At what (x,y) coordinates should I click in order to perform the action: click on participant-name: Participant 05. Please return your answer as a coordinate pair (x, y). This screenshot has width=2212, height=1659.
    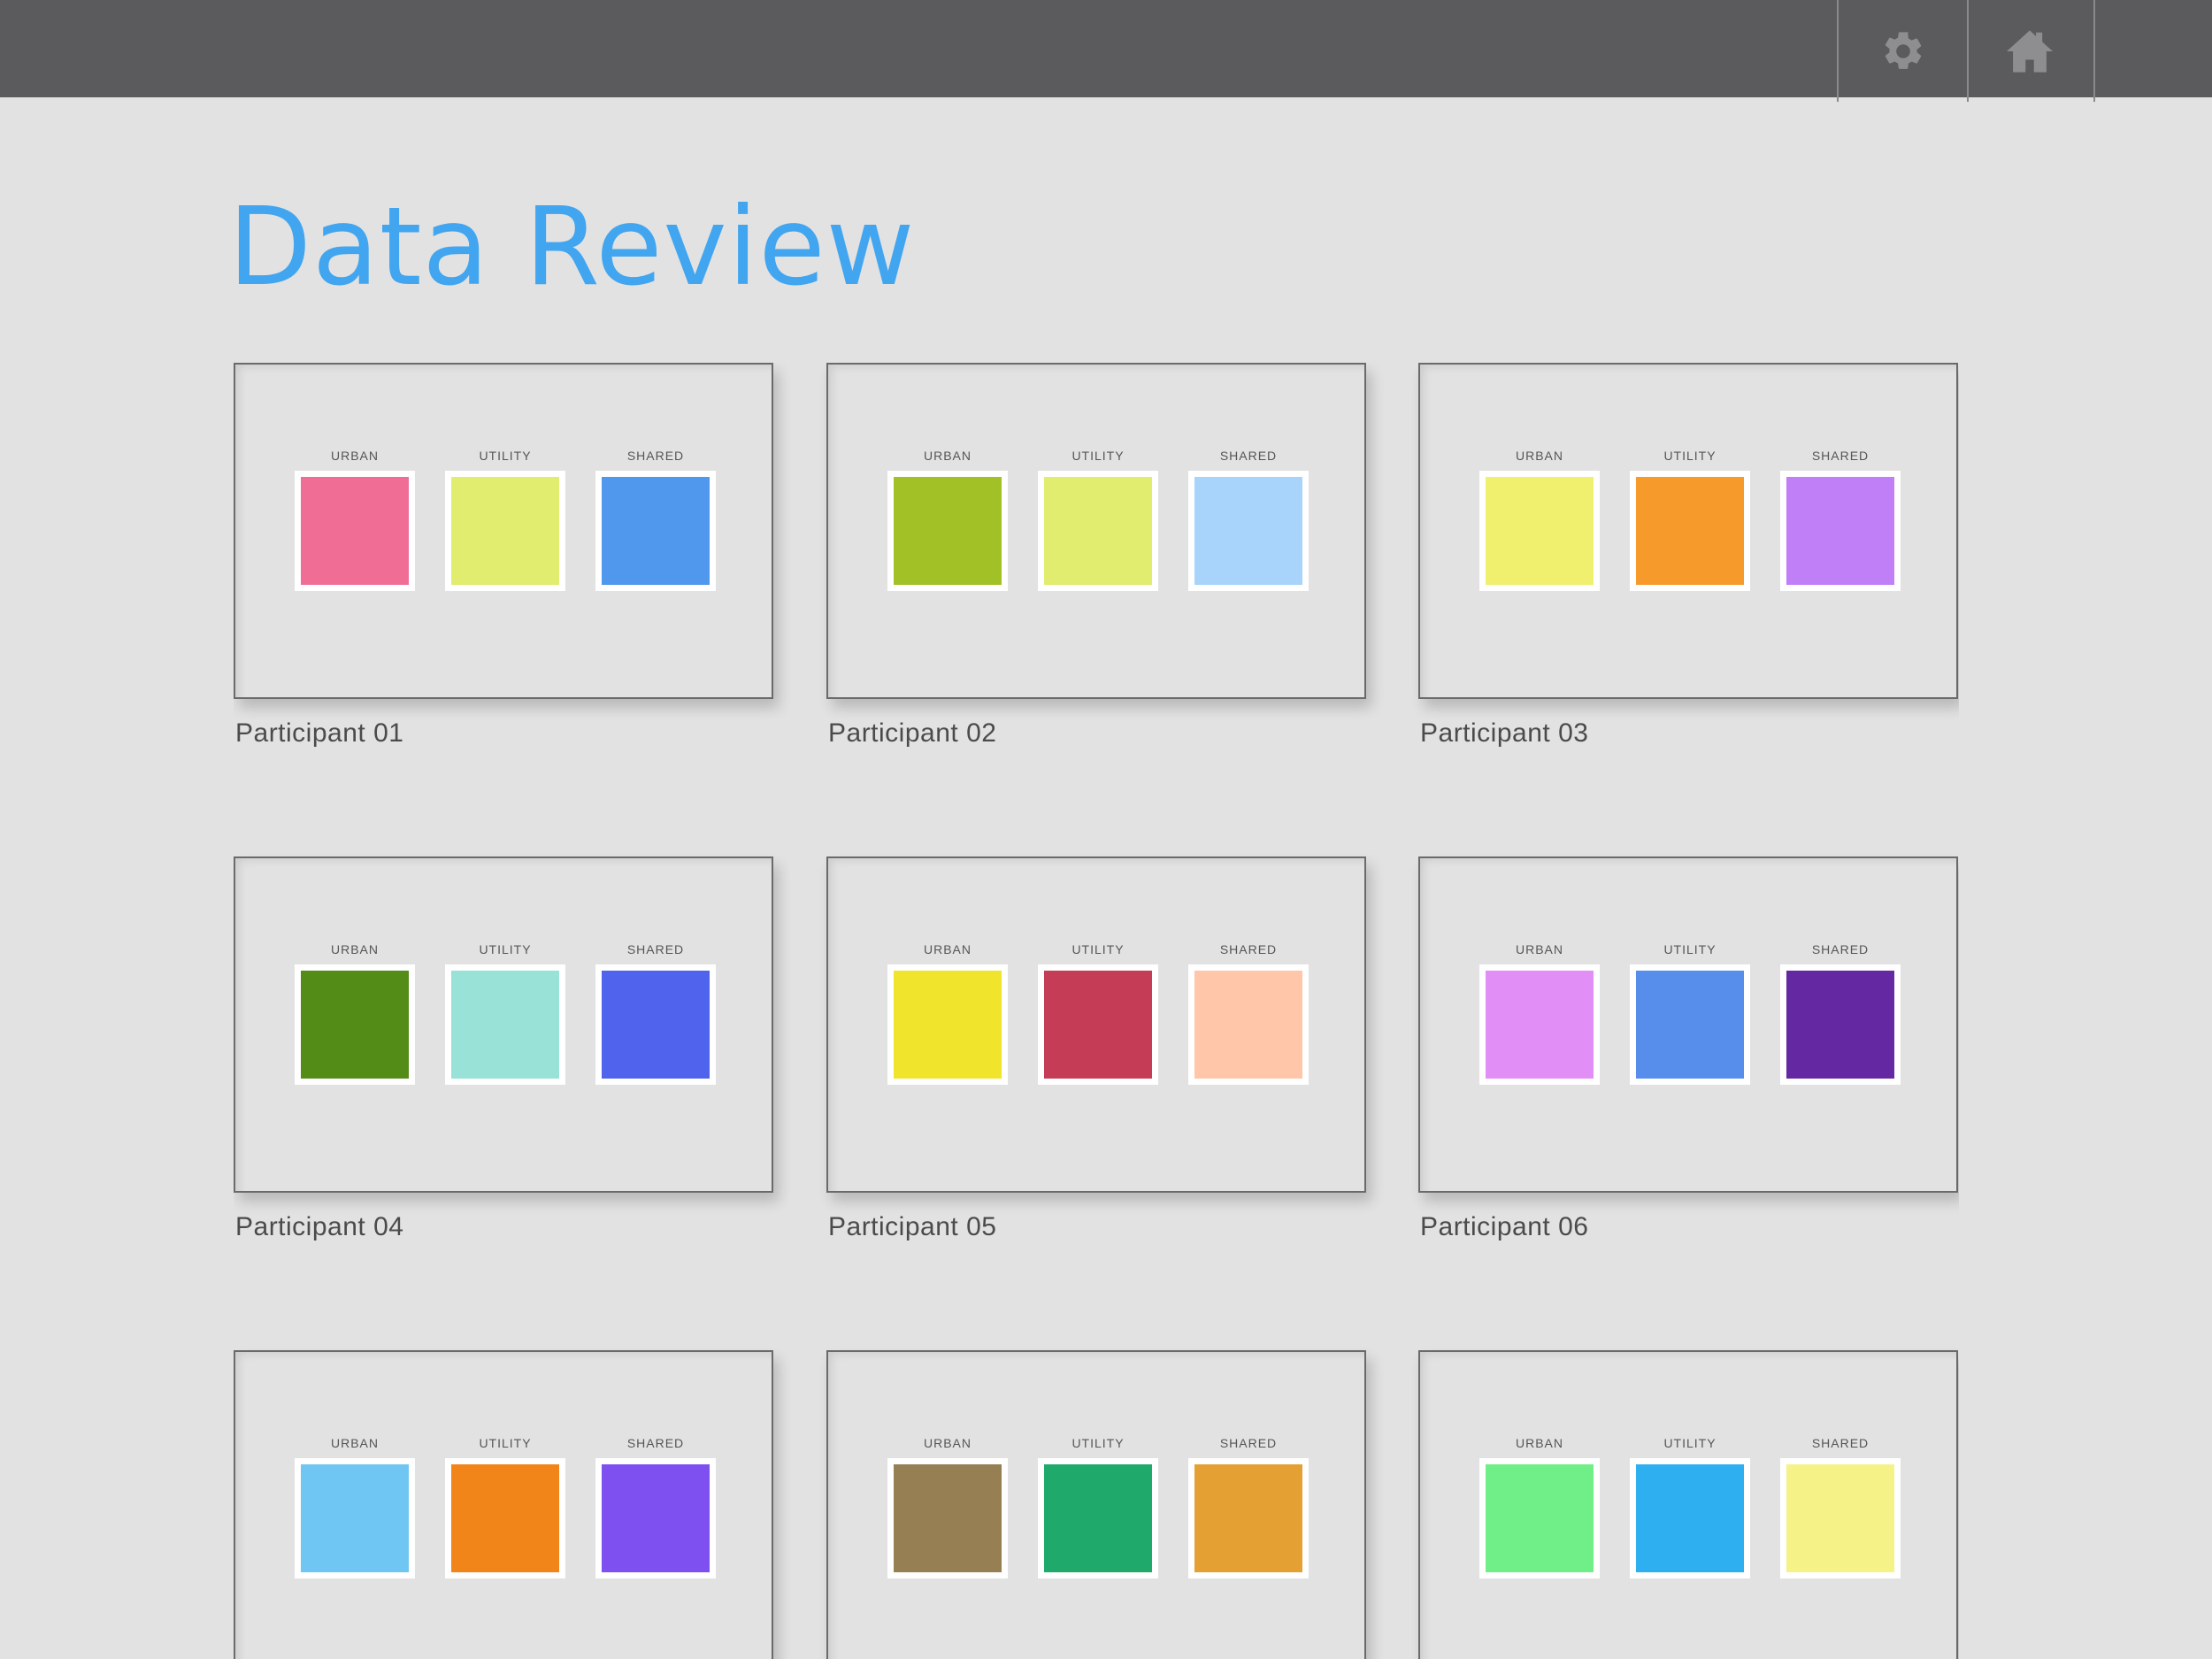
    Looking at the image, I should click on (913, 1227).